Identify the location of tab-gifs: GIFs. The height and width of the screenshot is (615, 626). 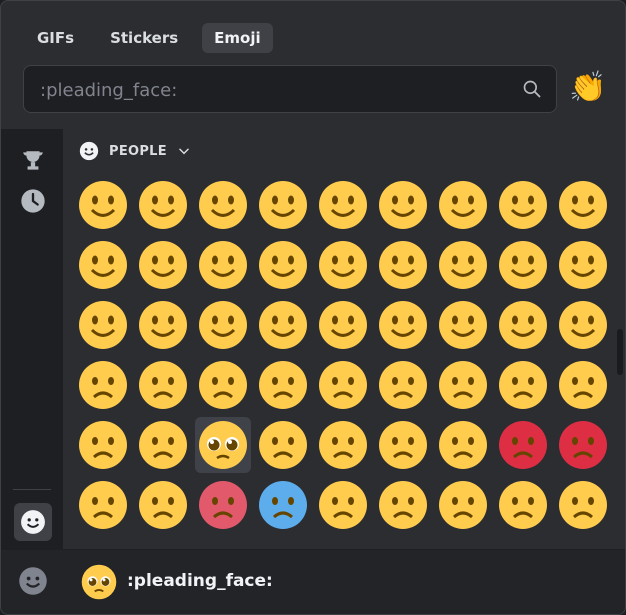
(55, 38).